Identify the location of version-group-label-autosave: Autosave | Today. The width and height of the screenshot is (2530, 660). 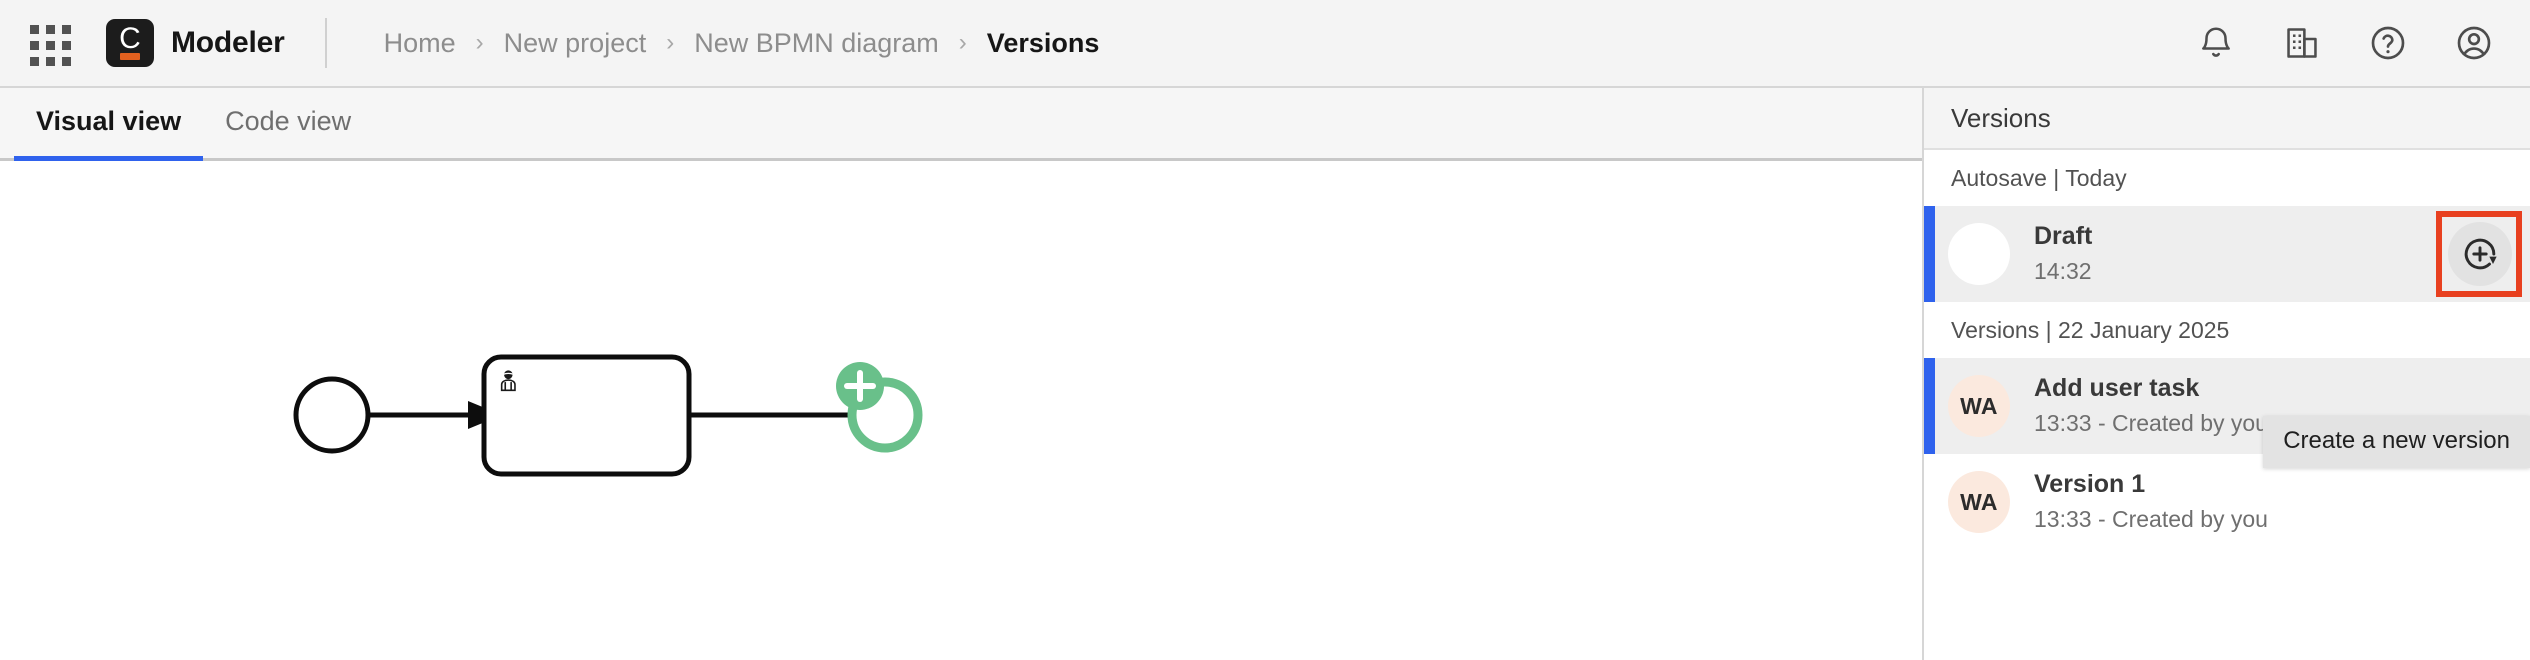
(2227, 178).